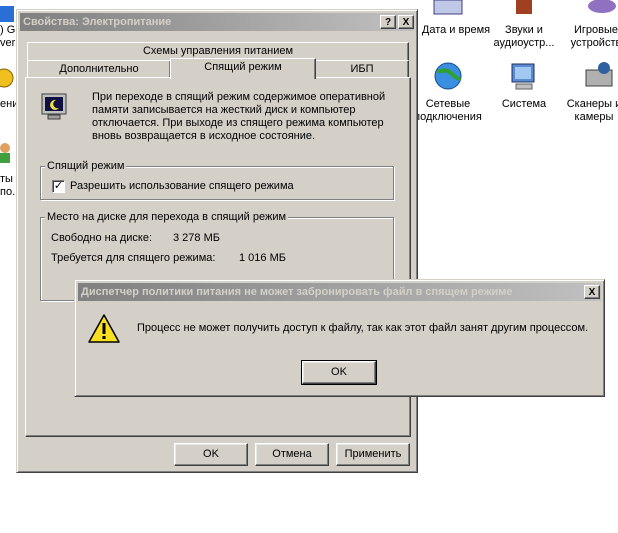  I want to click on left-fragment-2: ver, so click(8, 43).